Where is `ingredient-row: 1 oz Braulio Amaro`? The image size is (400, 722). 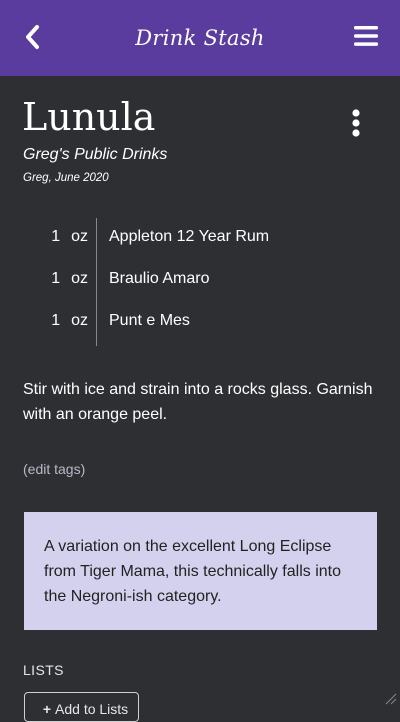 ingredient-row: 1 oz Braulio Amaro is located at coordinates (195, 282).